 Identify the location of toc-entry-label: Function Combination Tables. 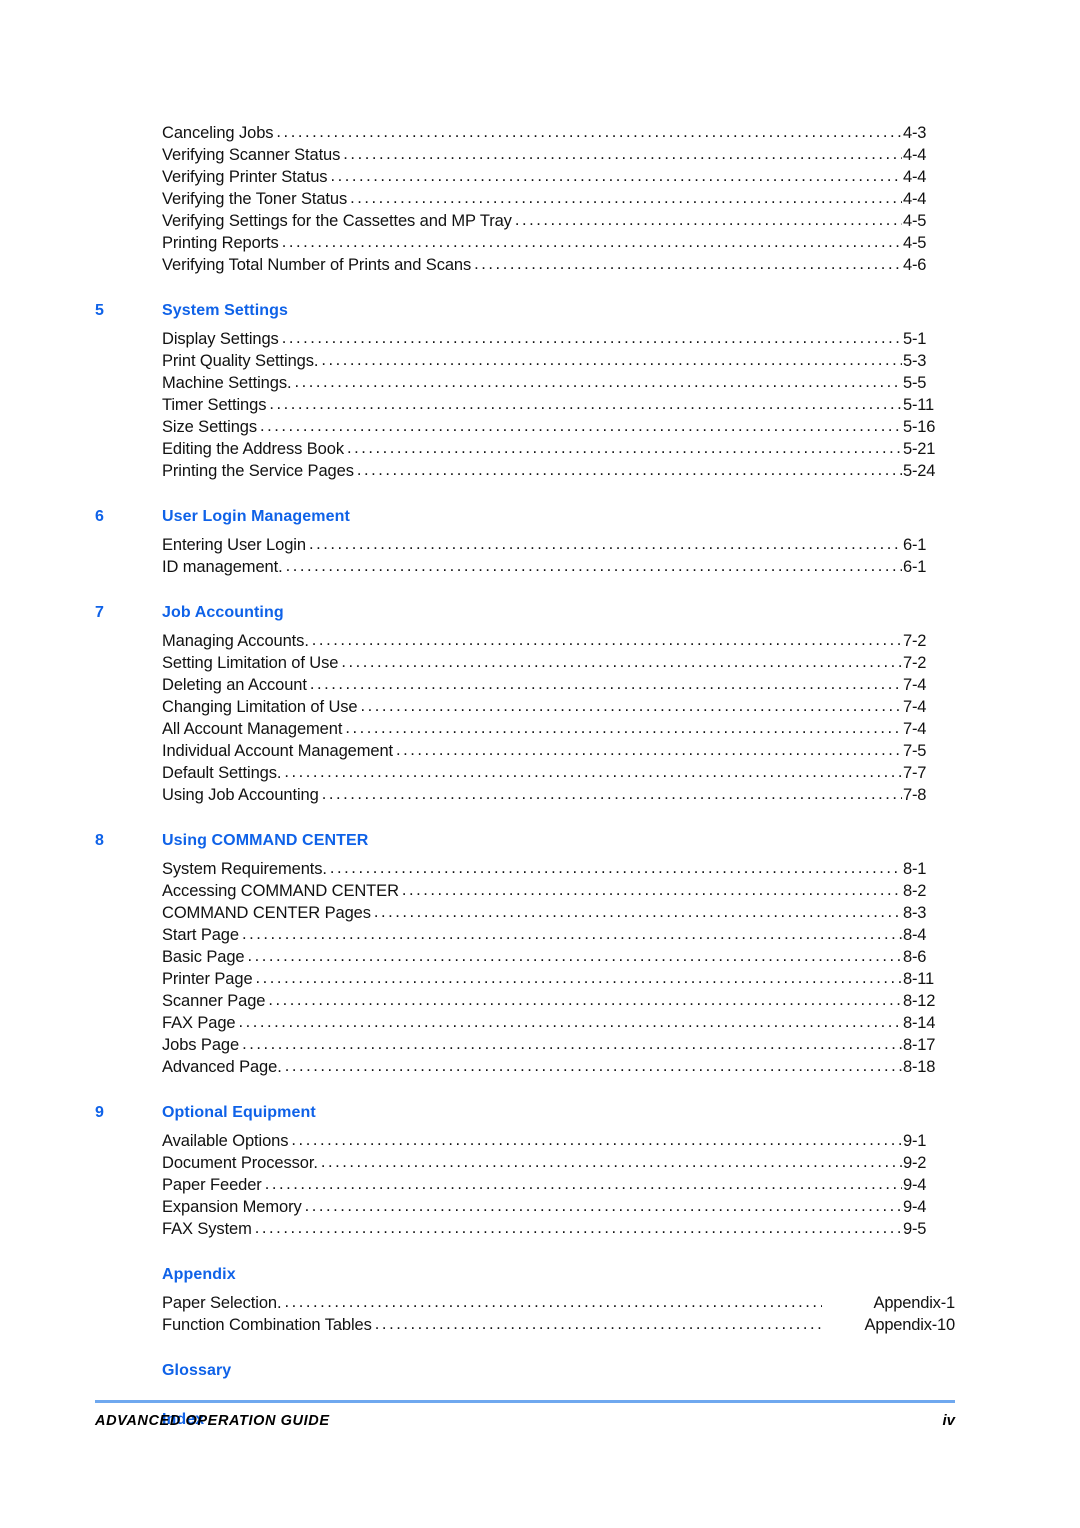
(267, 1325).